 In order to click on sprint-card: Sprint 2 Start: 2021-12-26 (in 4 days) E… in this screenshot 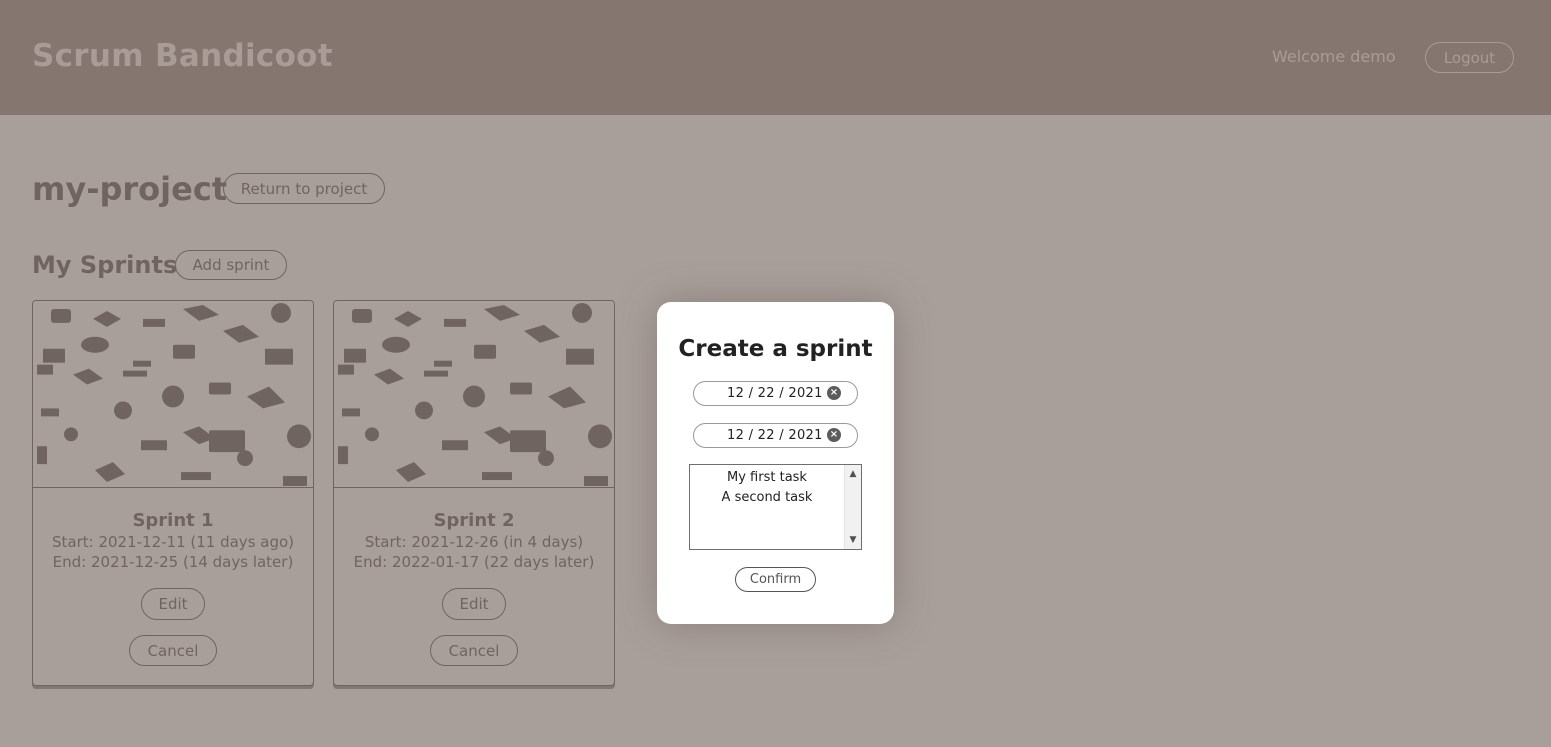, I will do `click(474, 493)`.